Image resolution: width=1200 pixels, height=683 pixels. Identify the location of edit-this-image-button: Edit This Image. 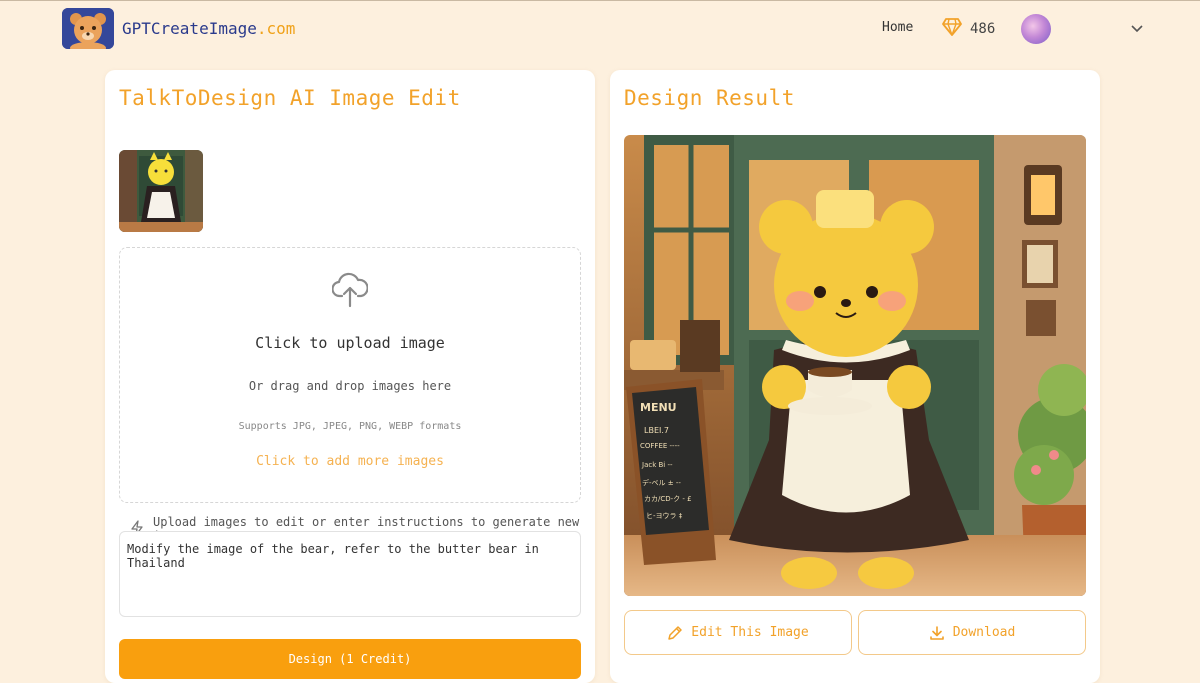
(738, 632).